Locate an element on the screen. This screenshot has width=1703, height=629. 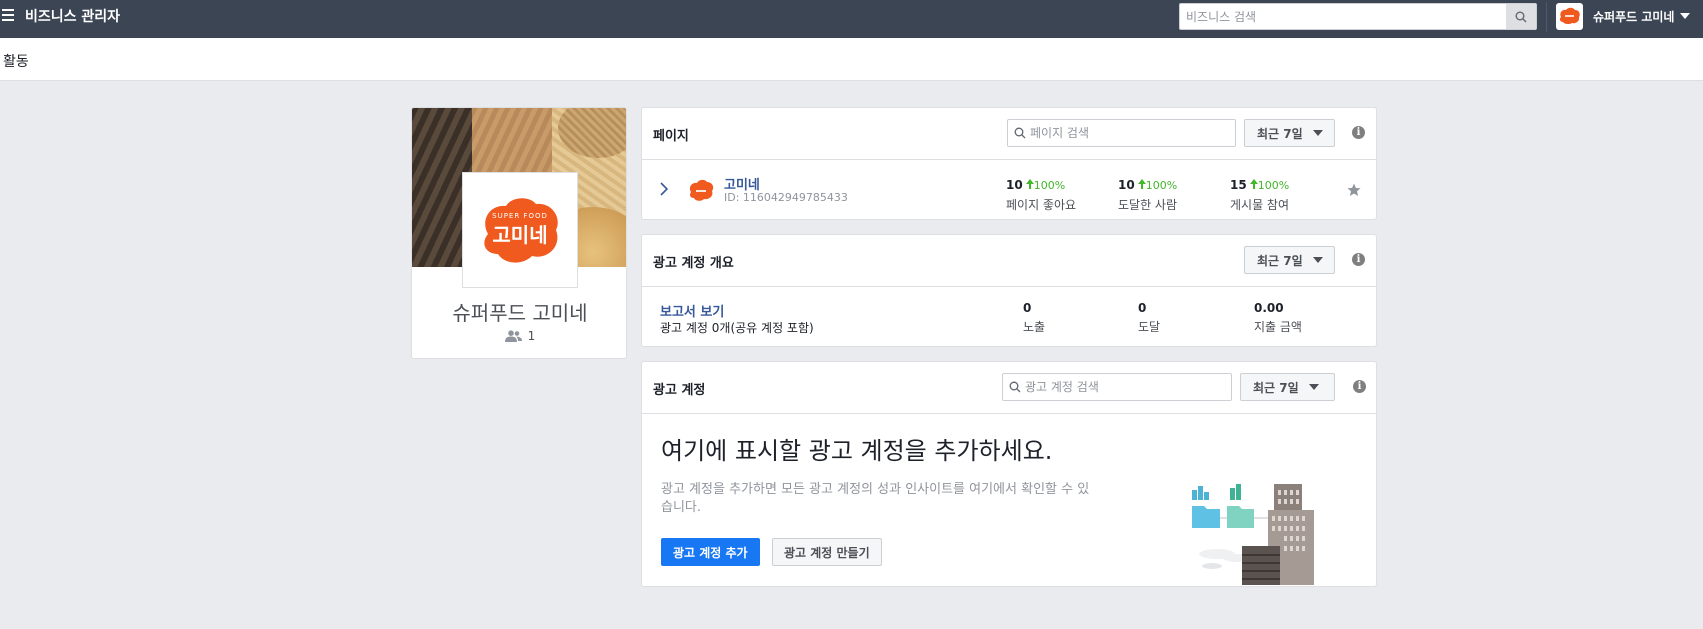
app-title: 비즈니스 관리자 is located at coordinates (72, 16).